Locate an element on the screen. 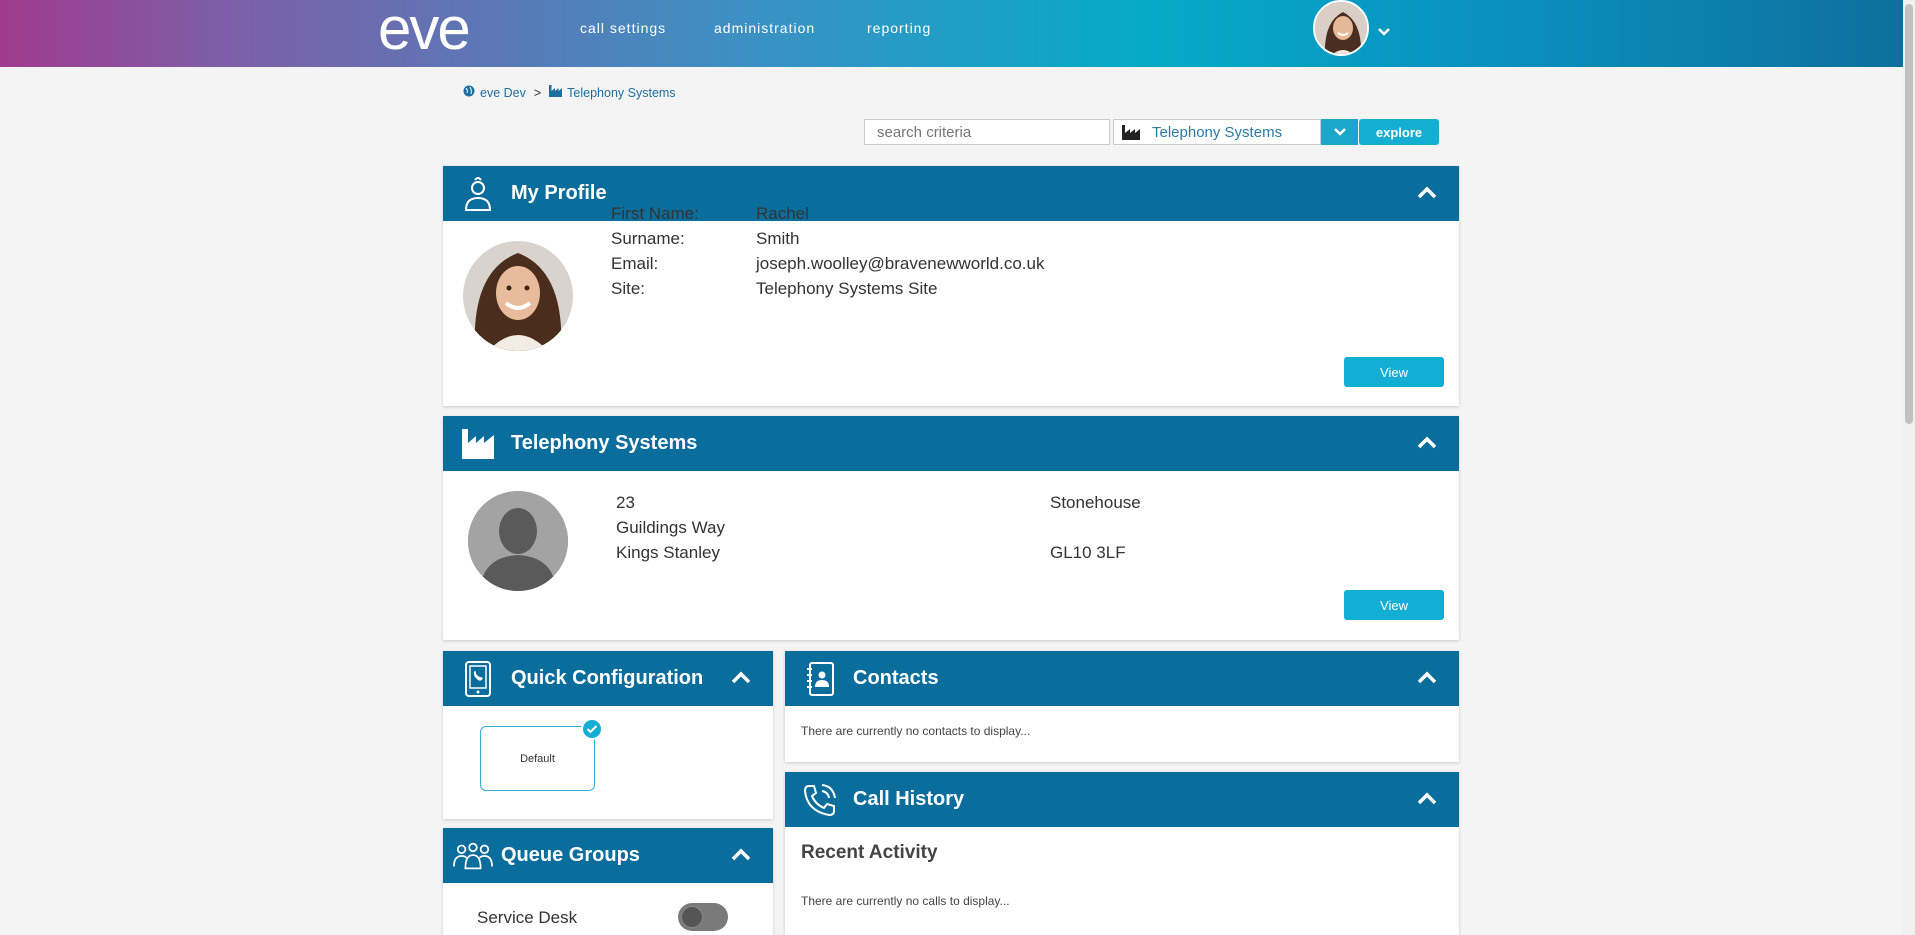  check-icon is located at coordinates (592, 729).